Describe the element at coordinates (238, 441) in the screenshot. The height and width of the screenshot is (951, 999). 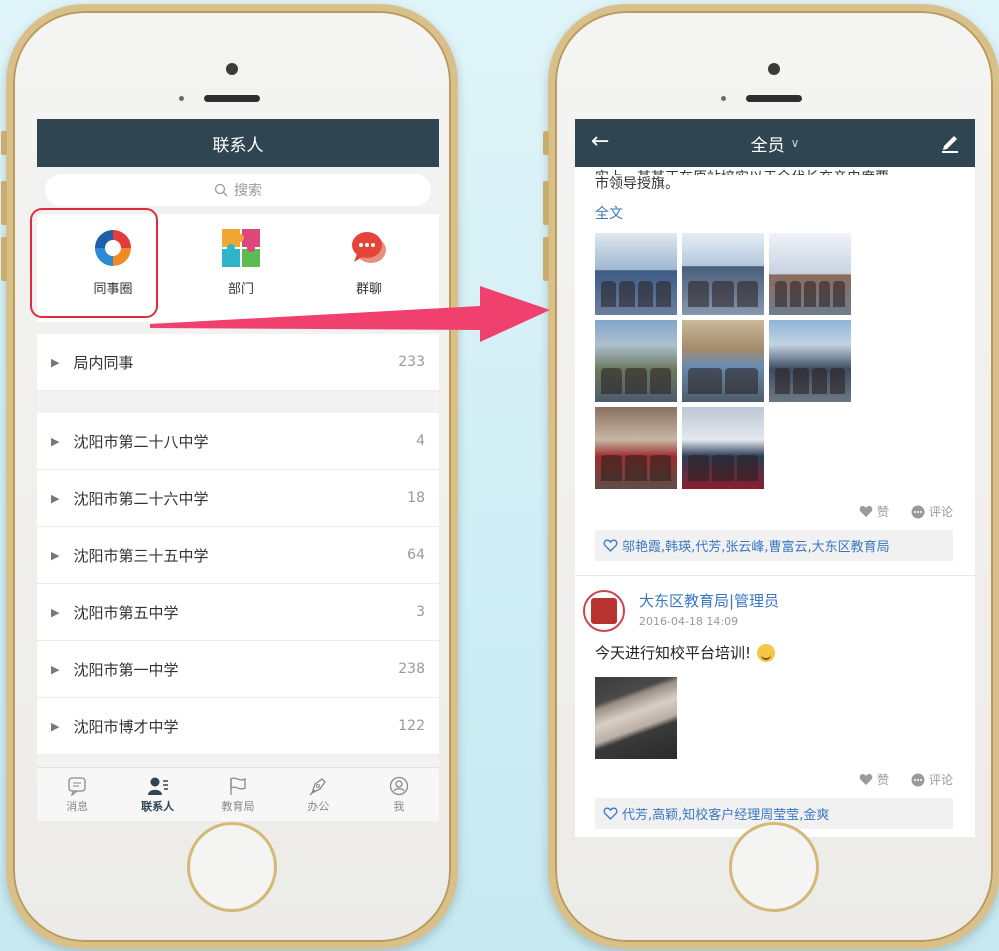
I see `list-item: ▶ 沈阳市第二十八中学 4` at that location.